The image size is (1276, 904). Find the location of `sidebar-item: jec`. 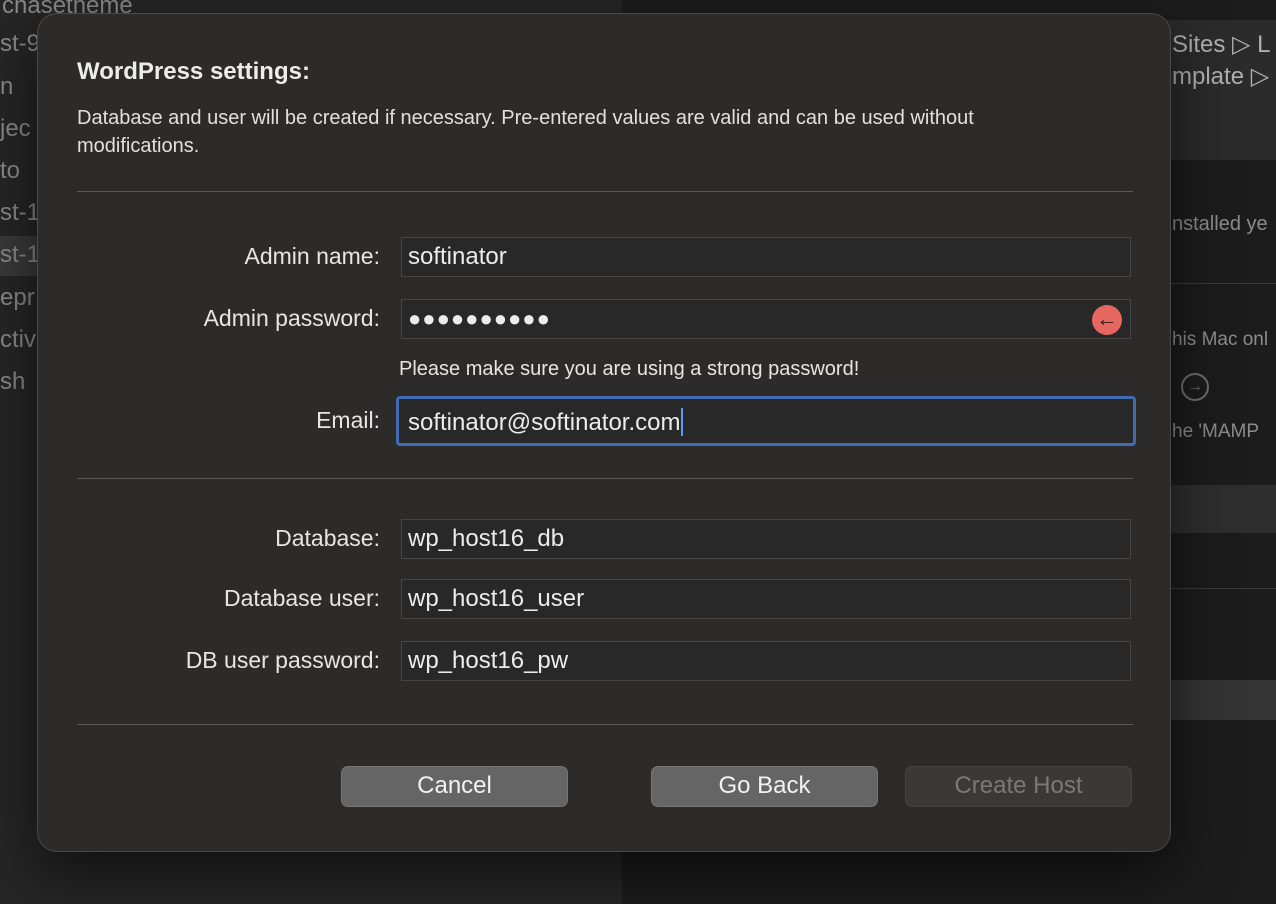

sidebar-item: jec is located at coordinates (15, 129).